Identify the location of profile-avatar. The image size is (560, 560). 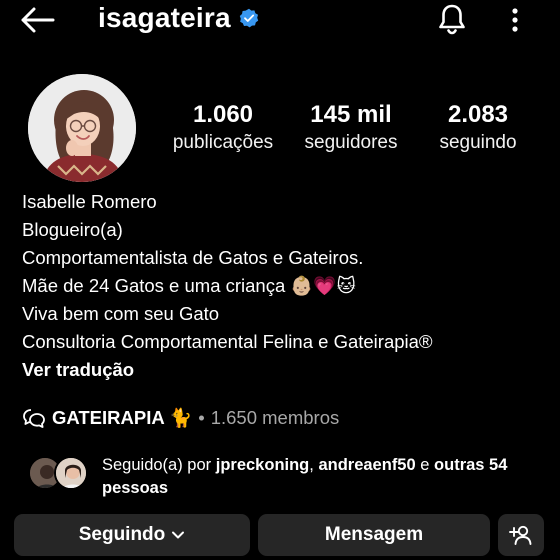
(82, 128).